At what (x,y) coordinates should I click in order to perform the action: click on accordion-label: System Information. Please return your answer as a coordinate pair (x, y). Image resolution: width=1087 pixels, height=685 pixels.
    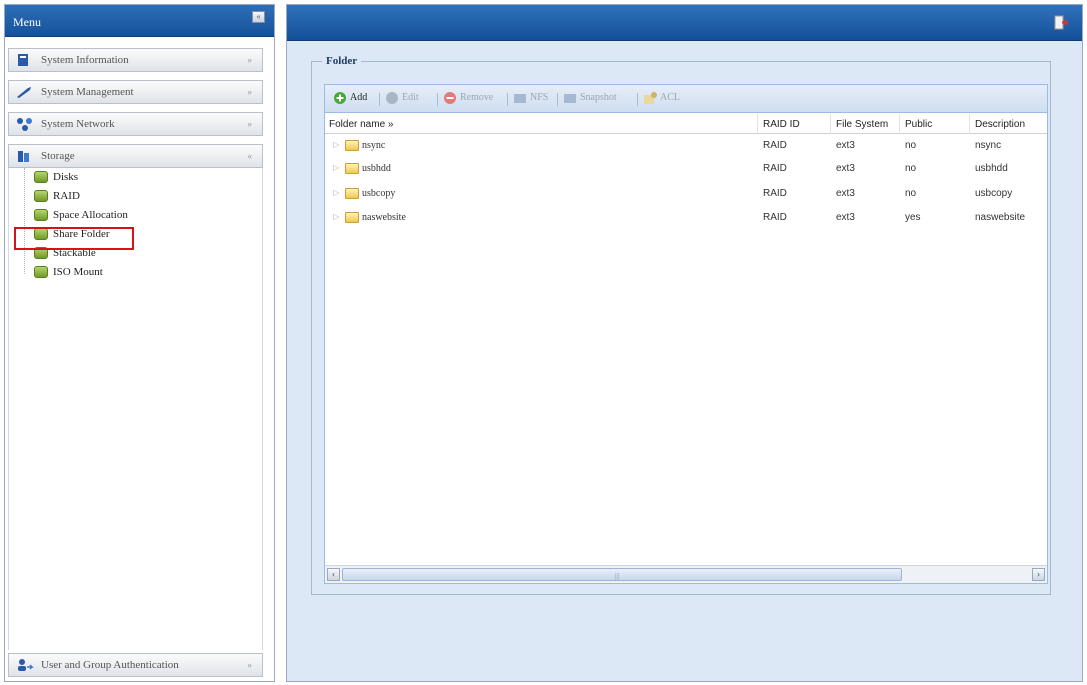
    Looking at the image, I should click on (85, 60).